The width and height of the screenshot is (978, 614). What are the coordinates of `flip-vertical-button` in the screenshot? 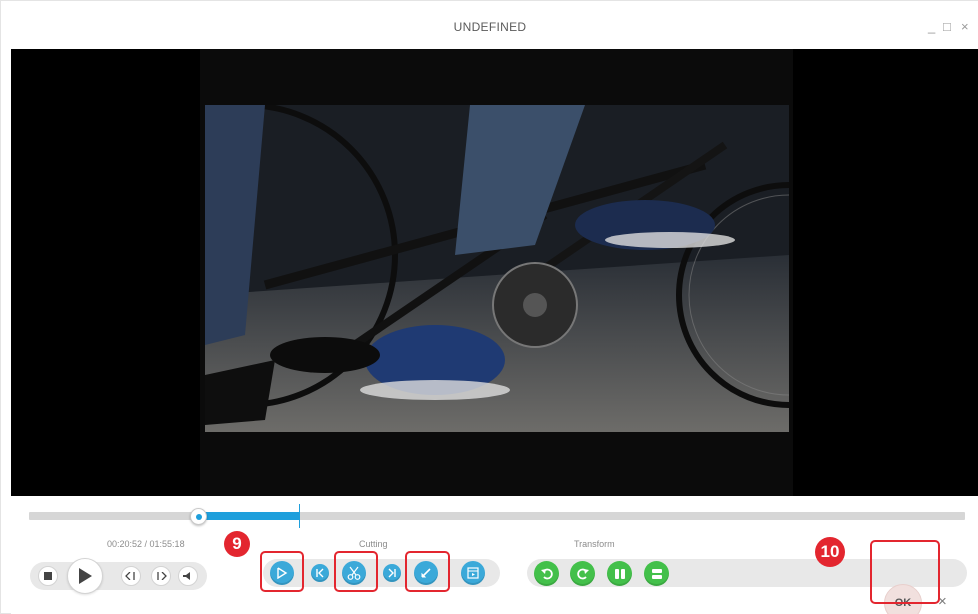 It's located at (656, 573).